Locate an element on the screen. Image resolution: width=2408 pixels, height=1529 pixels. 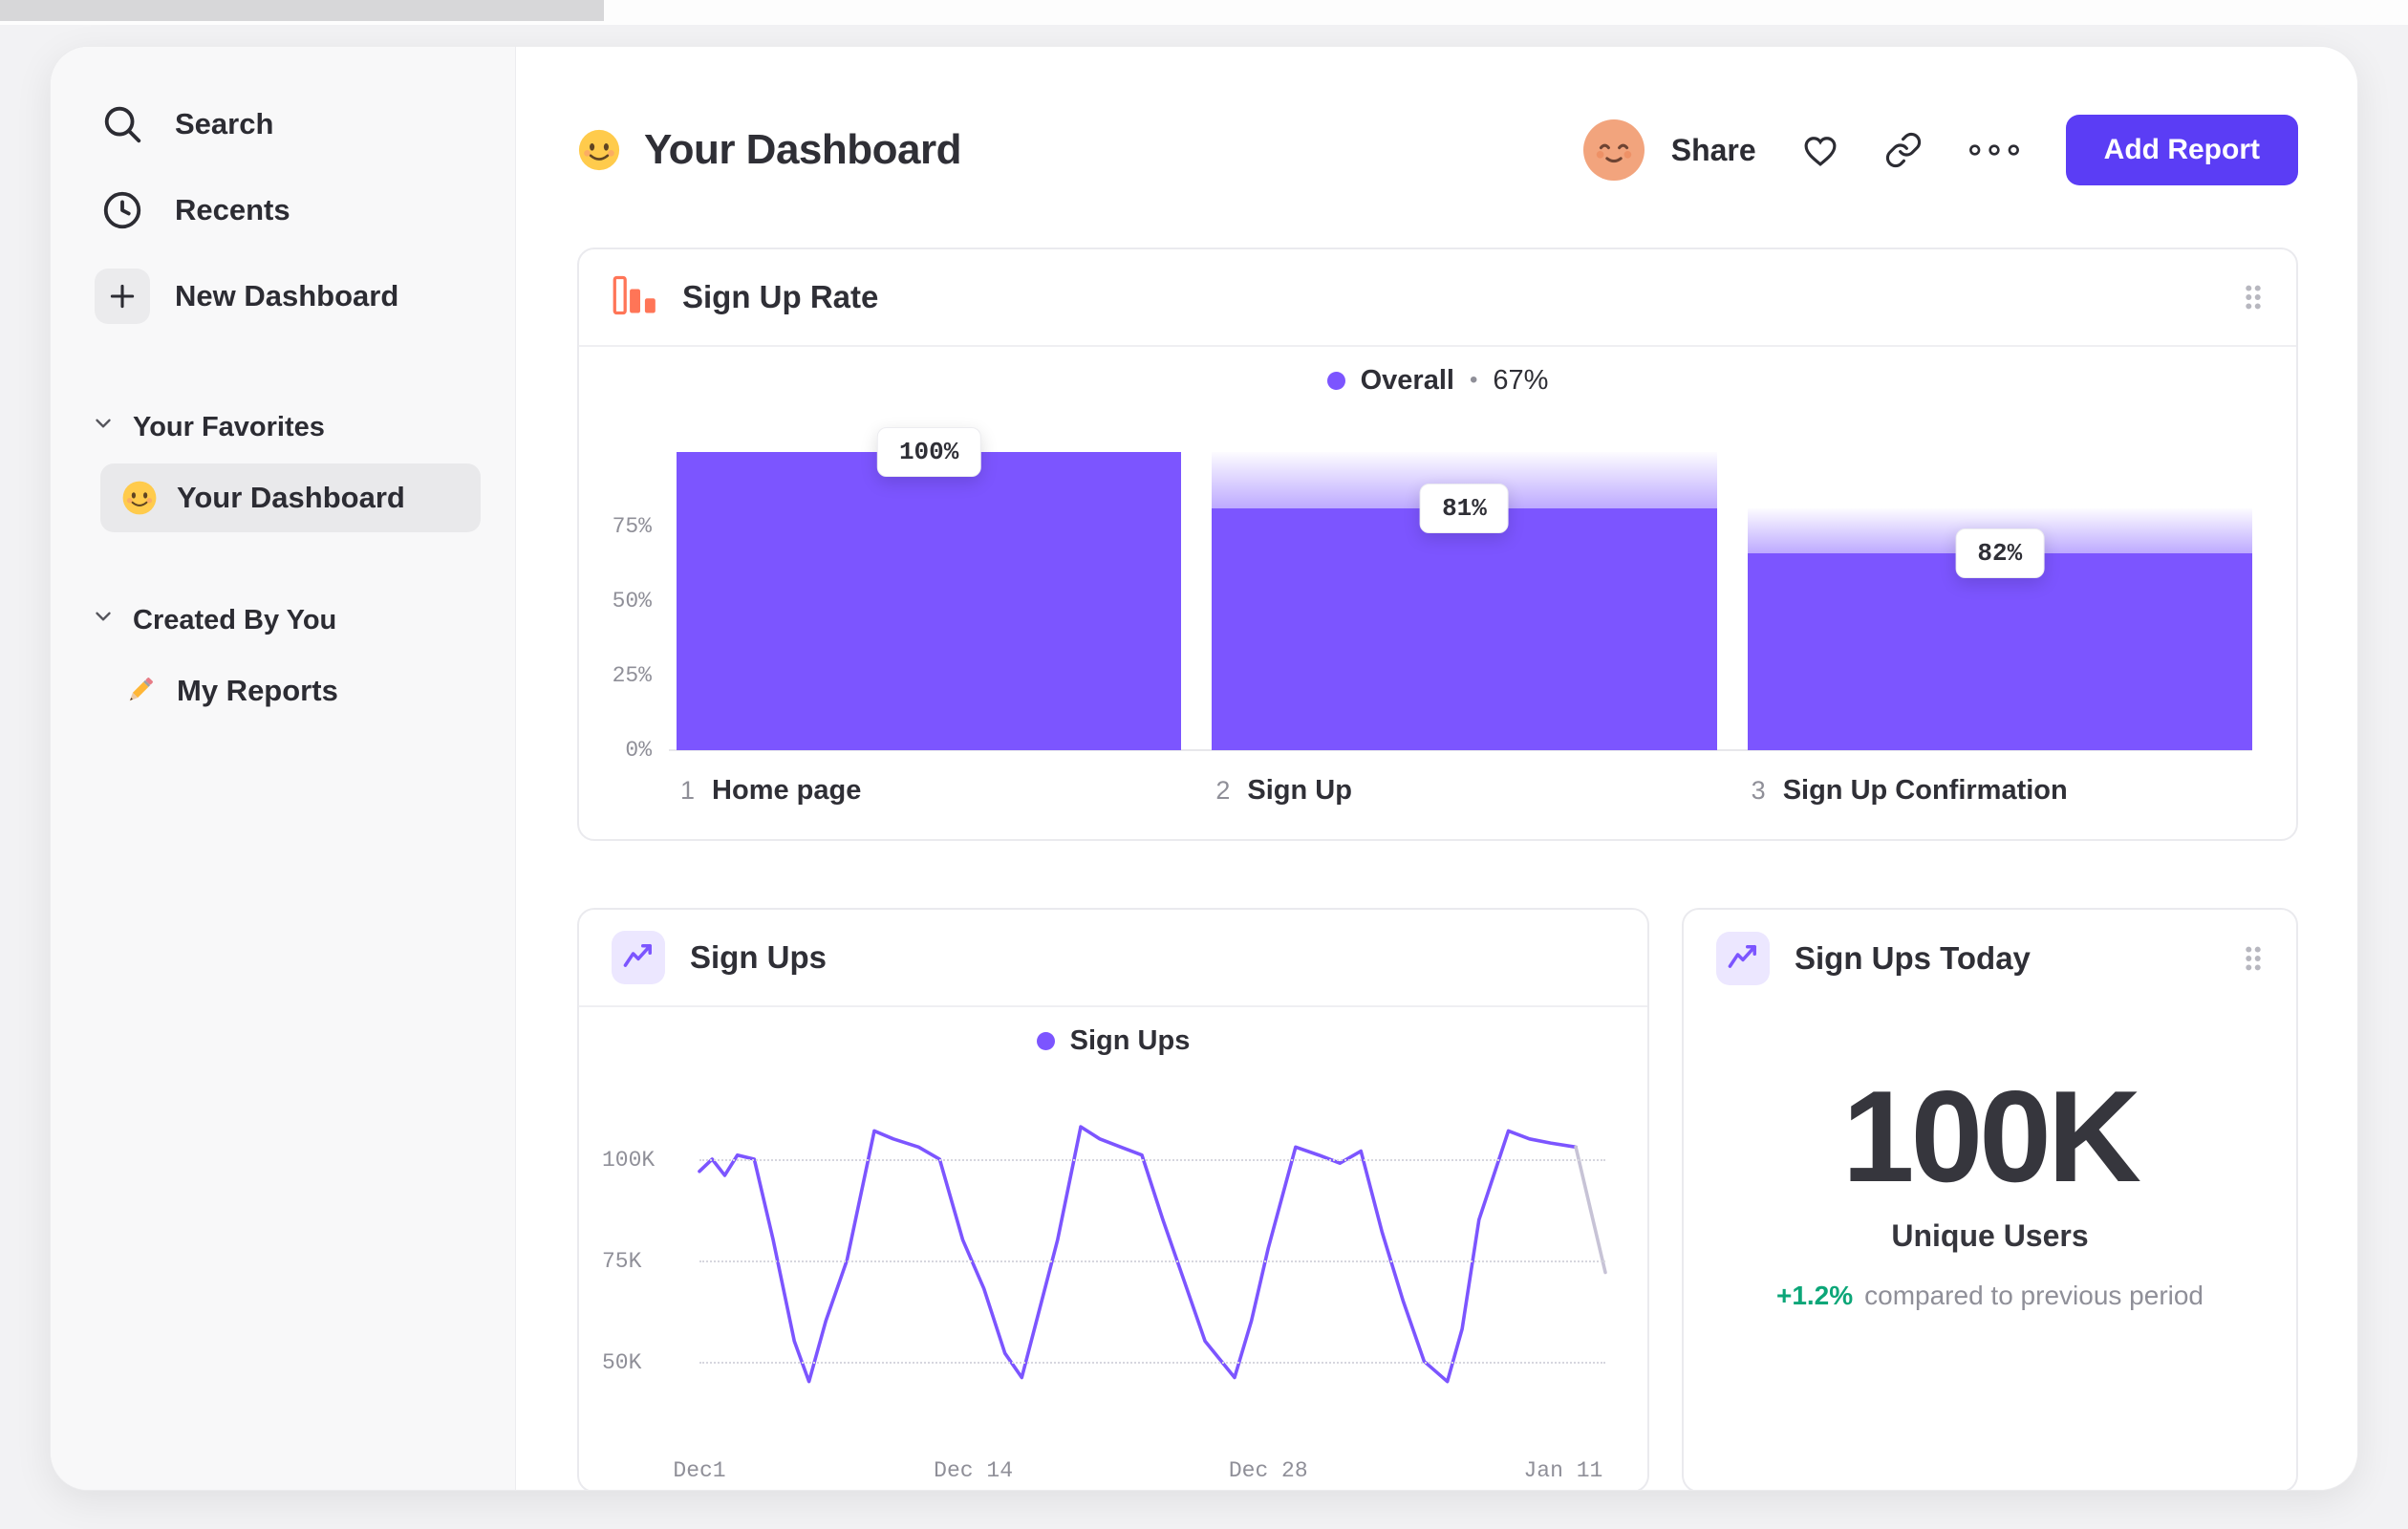
sidebar-item-your-dashboard: Your Dashboard is located at coordinates (290, 497).